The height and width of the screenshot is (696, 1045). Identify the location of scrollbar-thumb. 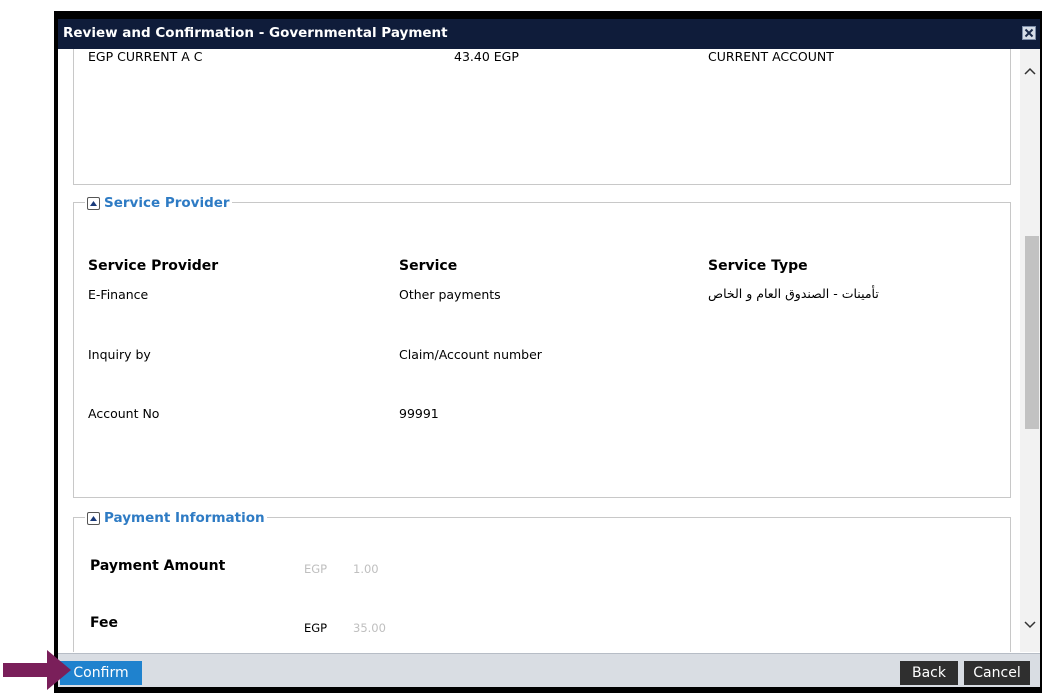
(1032, 332).